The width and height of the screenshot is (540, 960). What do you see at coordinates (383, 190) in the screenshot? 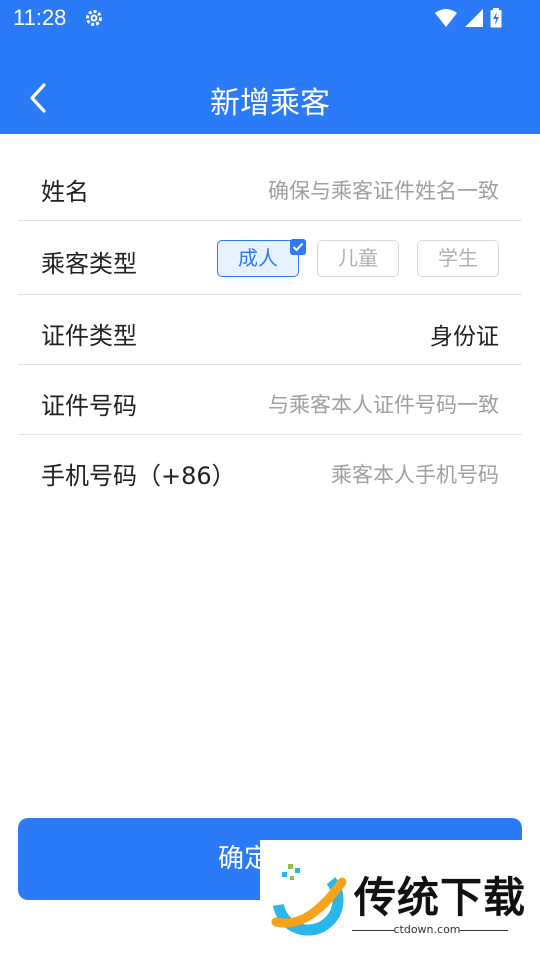
I see `name-input: 确保与乘客证件姓名一致` at bounding box center [383, 190].